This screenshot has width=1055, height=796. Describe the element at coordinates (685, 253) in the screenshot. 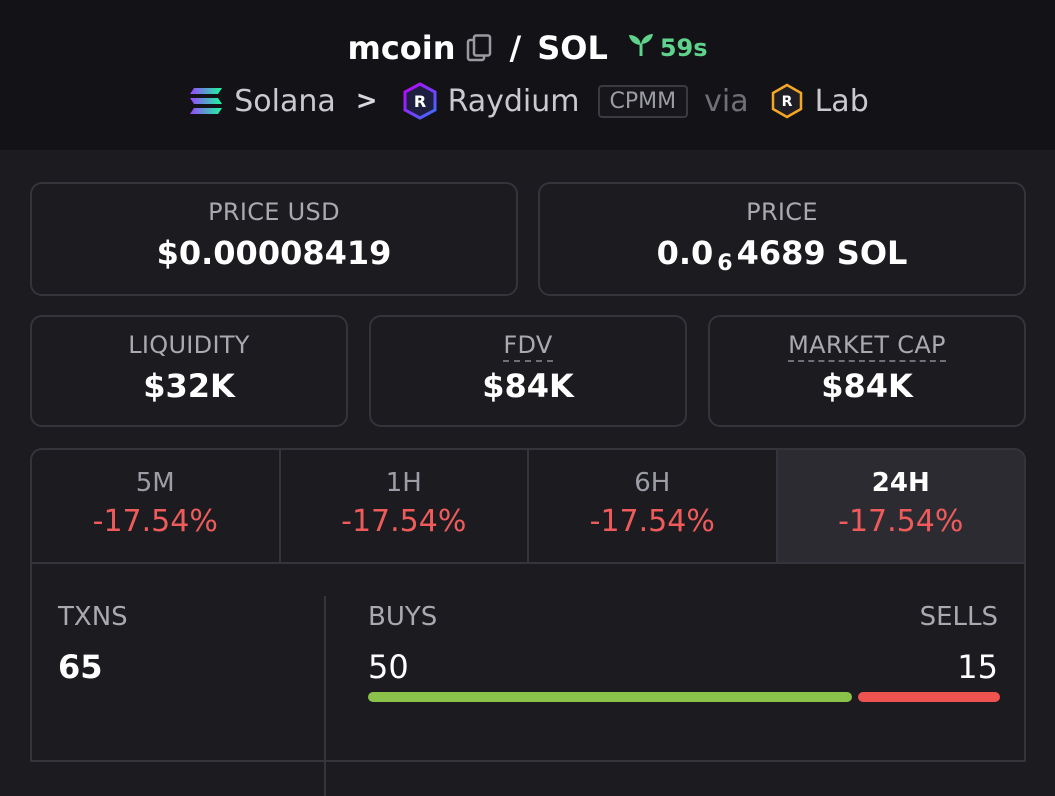

I see `price-prefix: 0.0` at that location.